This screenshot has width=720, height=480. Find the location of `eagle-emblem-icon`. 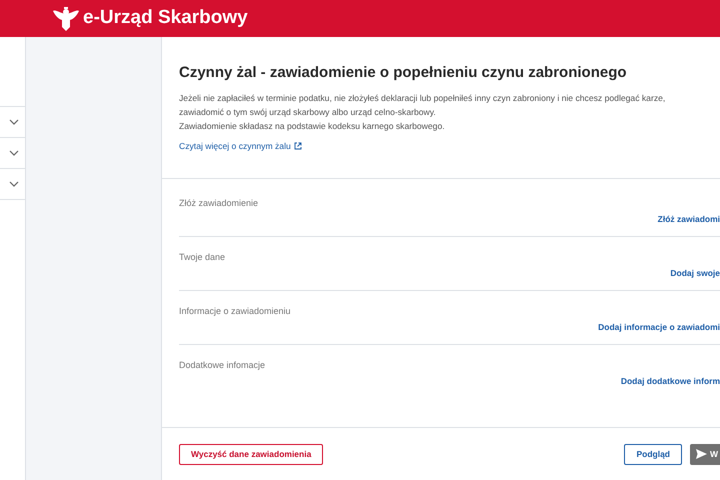

eagle-emblem-icon is located at coordinates (66, 18).